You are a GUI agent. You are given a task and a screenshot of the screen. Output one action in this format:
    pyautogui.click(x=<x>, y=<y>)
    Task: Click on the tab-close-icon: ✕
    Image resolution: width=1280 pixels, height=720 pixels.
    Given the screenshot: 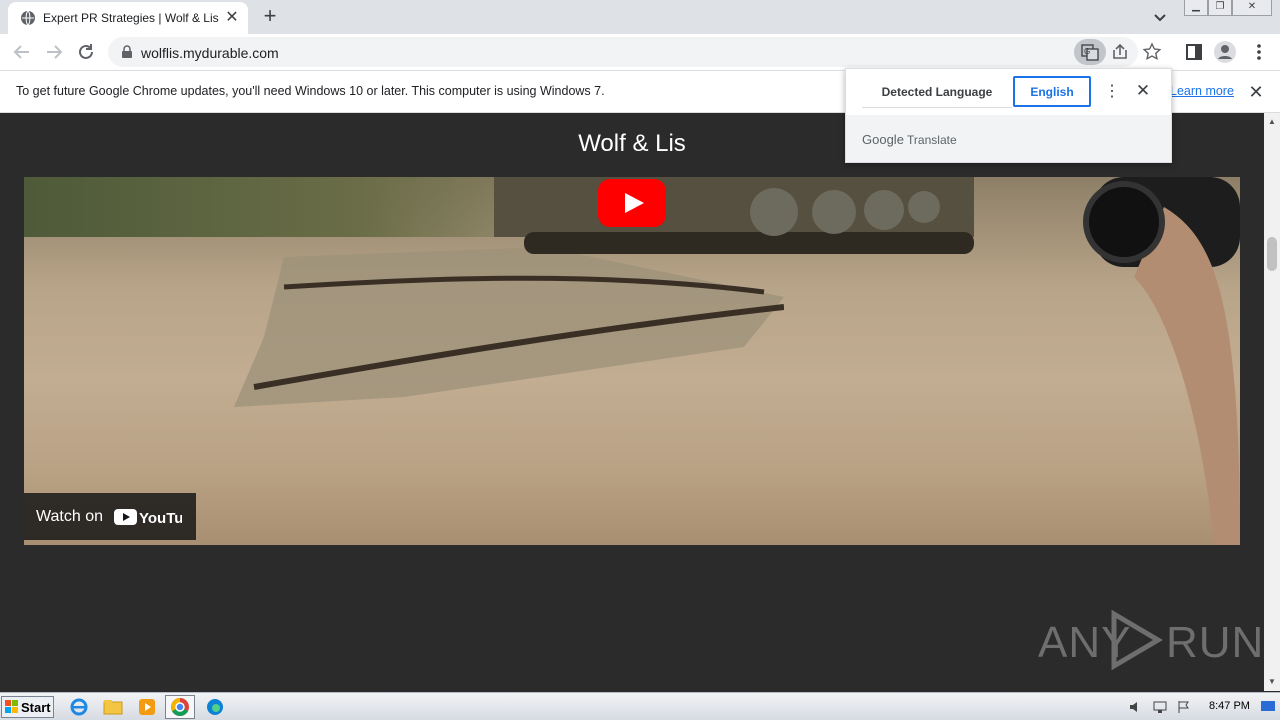 What is the action you would take?
    pyautogui.click(x=232, y=18)
    